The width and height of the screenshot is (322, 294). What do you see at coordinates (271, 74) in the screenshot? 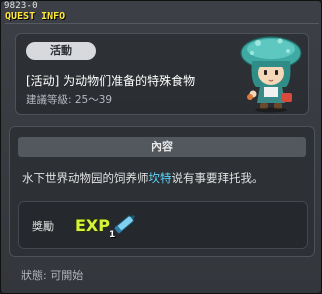
I see `mushroom-hat-girl-icon` at bounding box center [271, 74].